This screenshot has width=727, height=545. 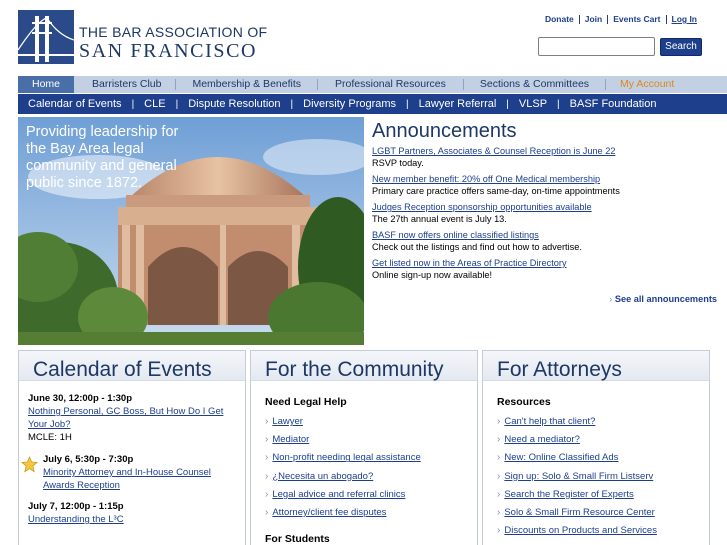 What do you see at coordinates (439, 219) in the screenshot?
I see `announcement-desc: The 27th annual event is July 13.` at bounding box center [439, 219].